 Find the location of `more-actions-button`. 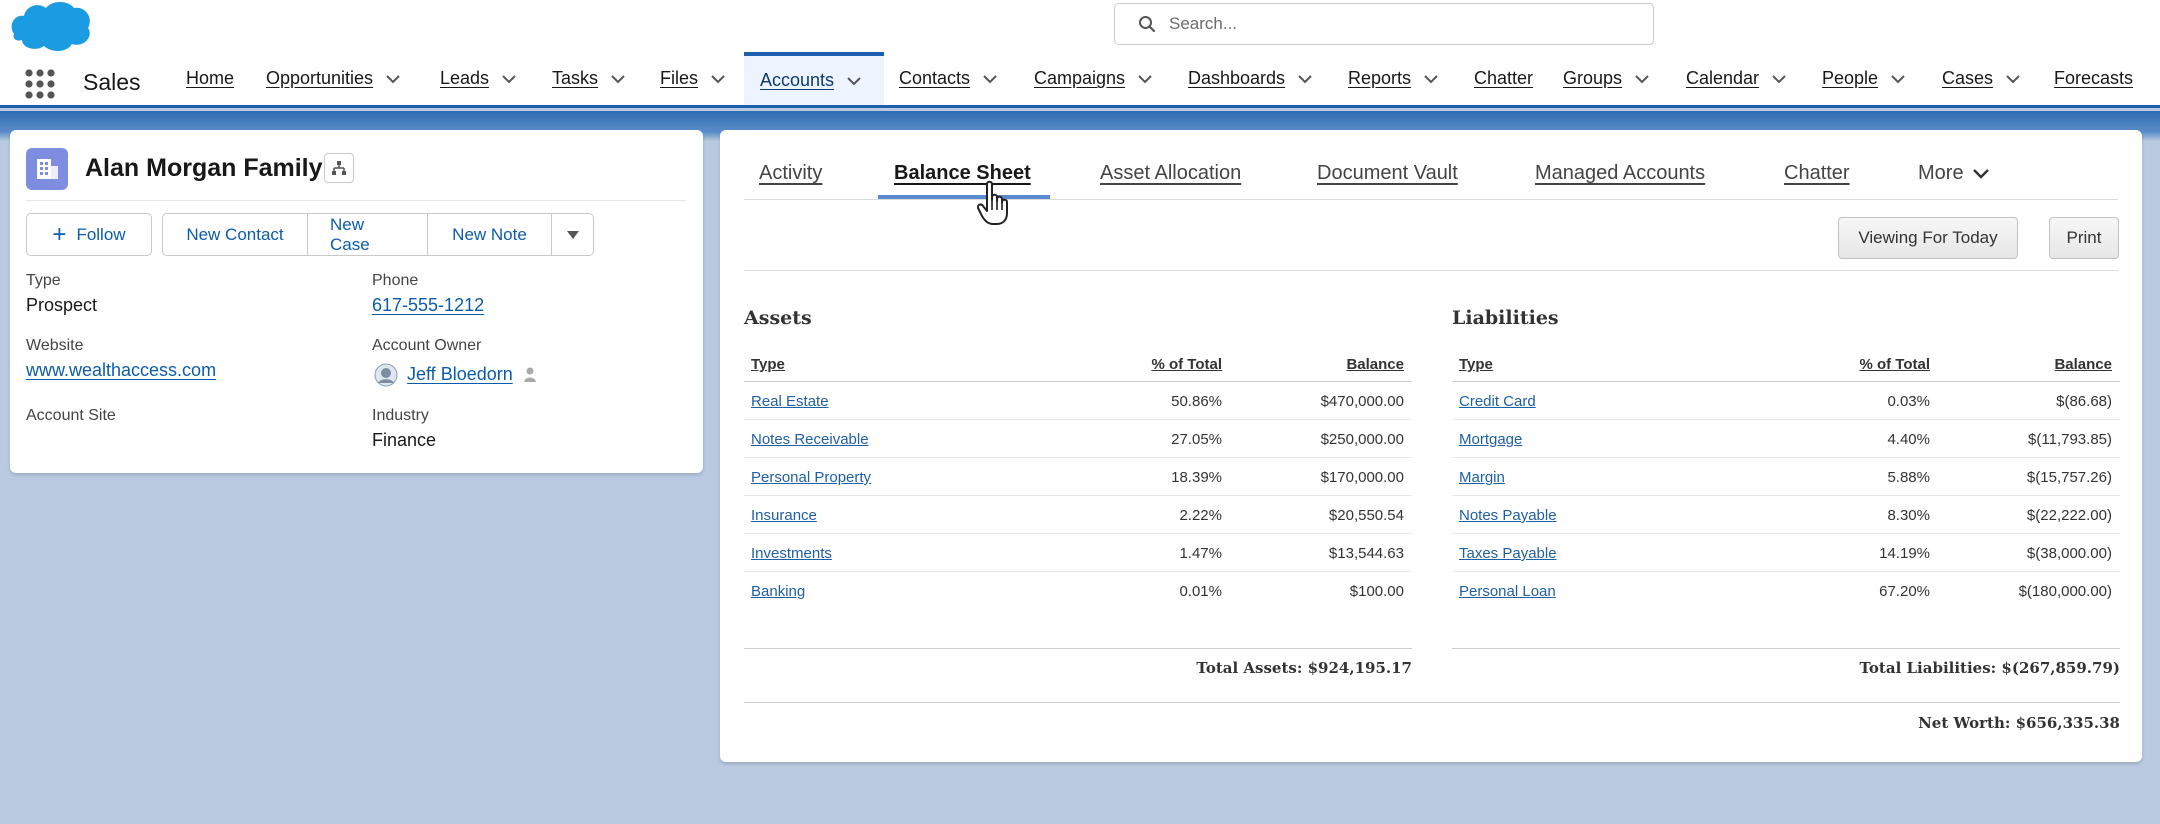

more-actions-button is located at coordinates (573, 234).